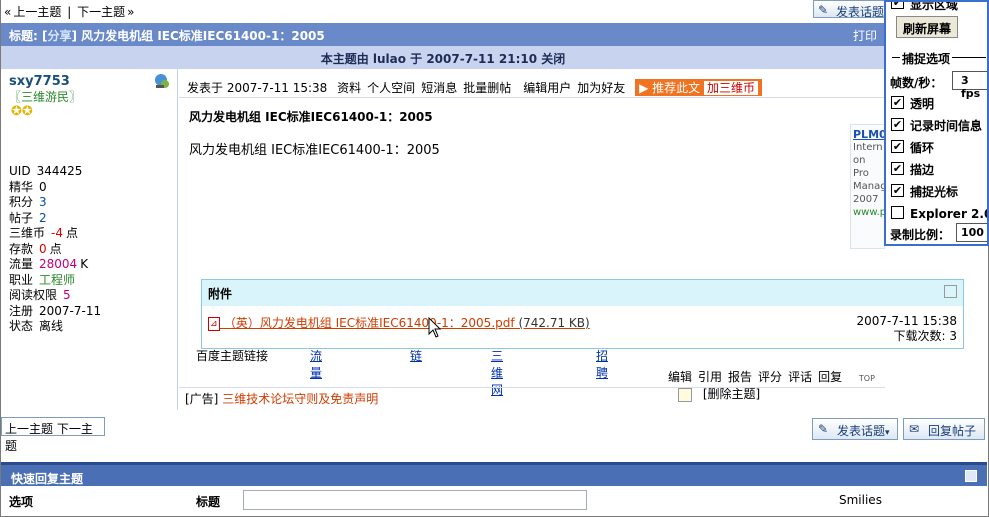  Describe the element at coordinates (131, 12) in the screenshot. I see `next-arrow: »` at that location.